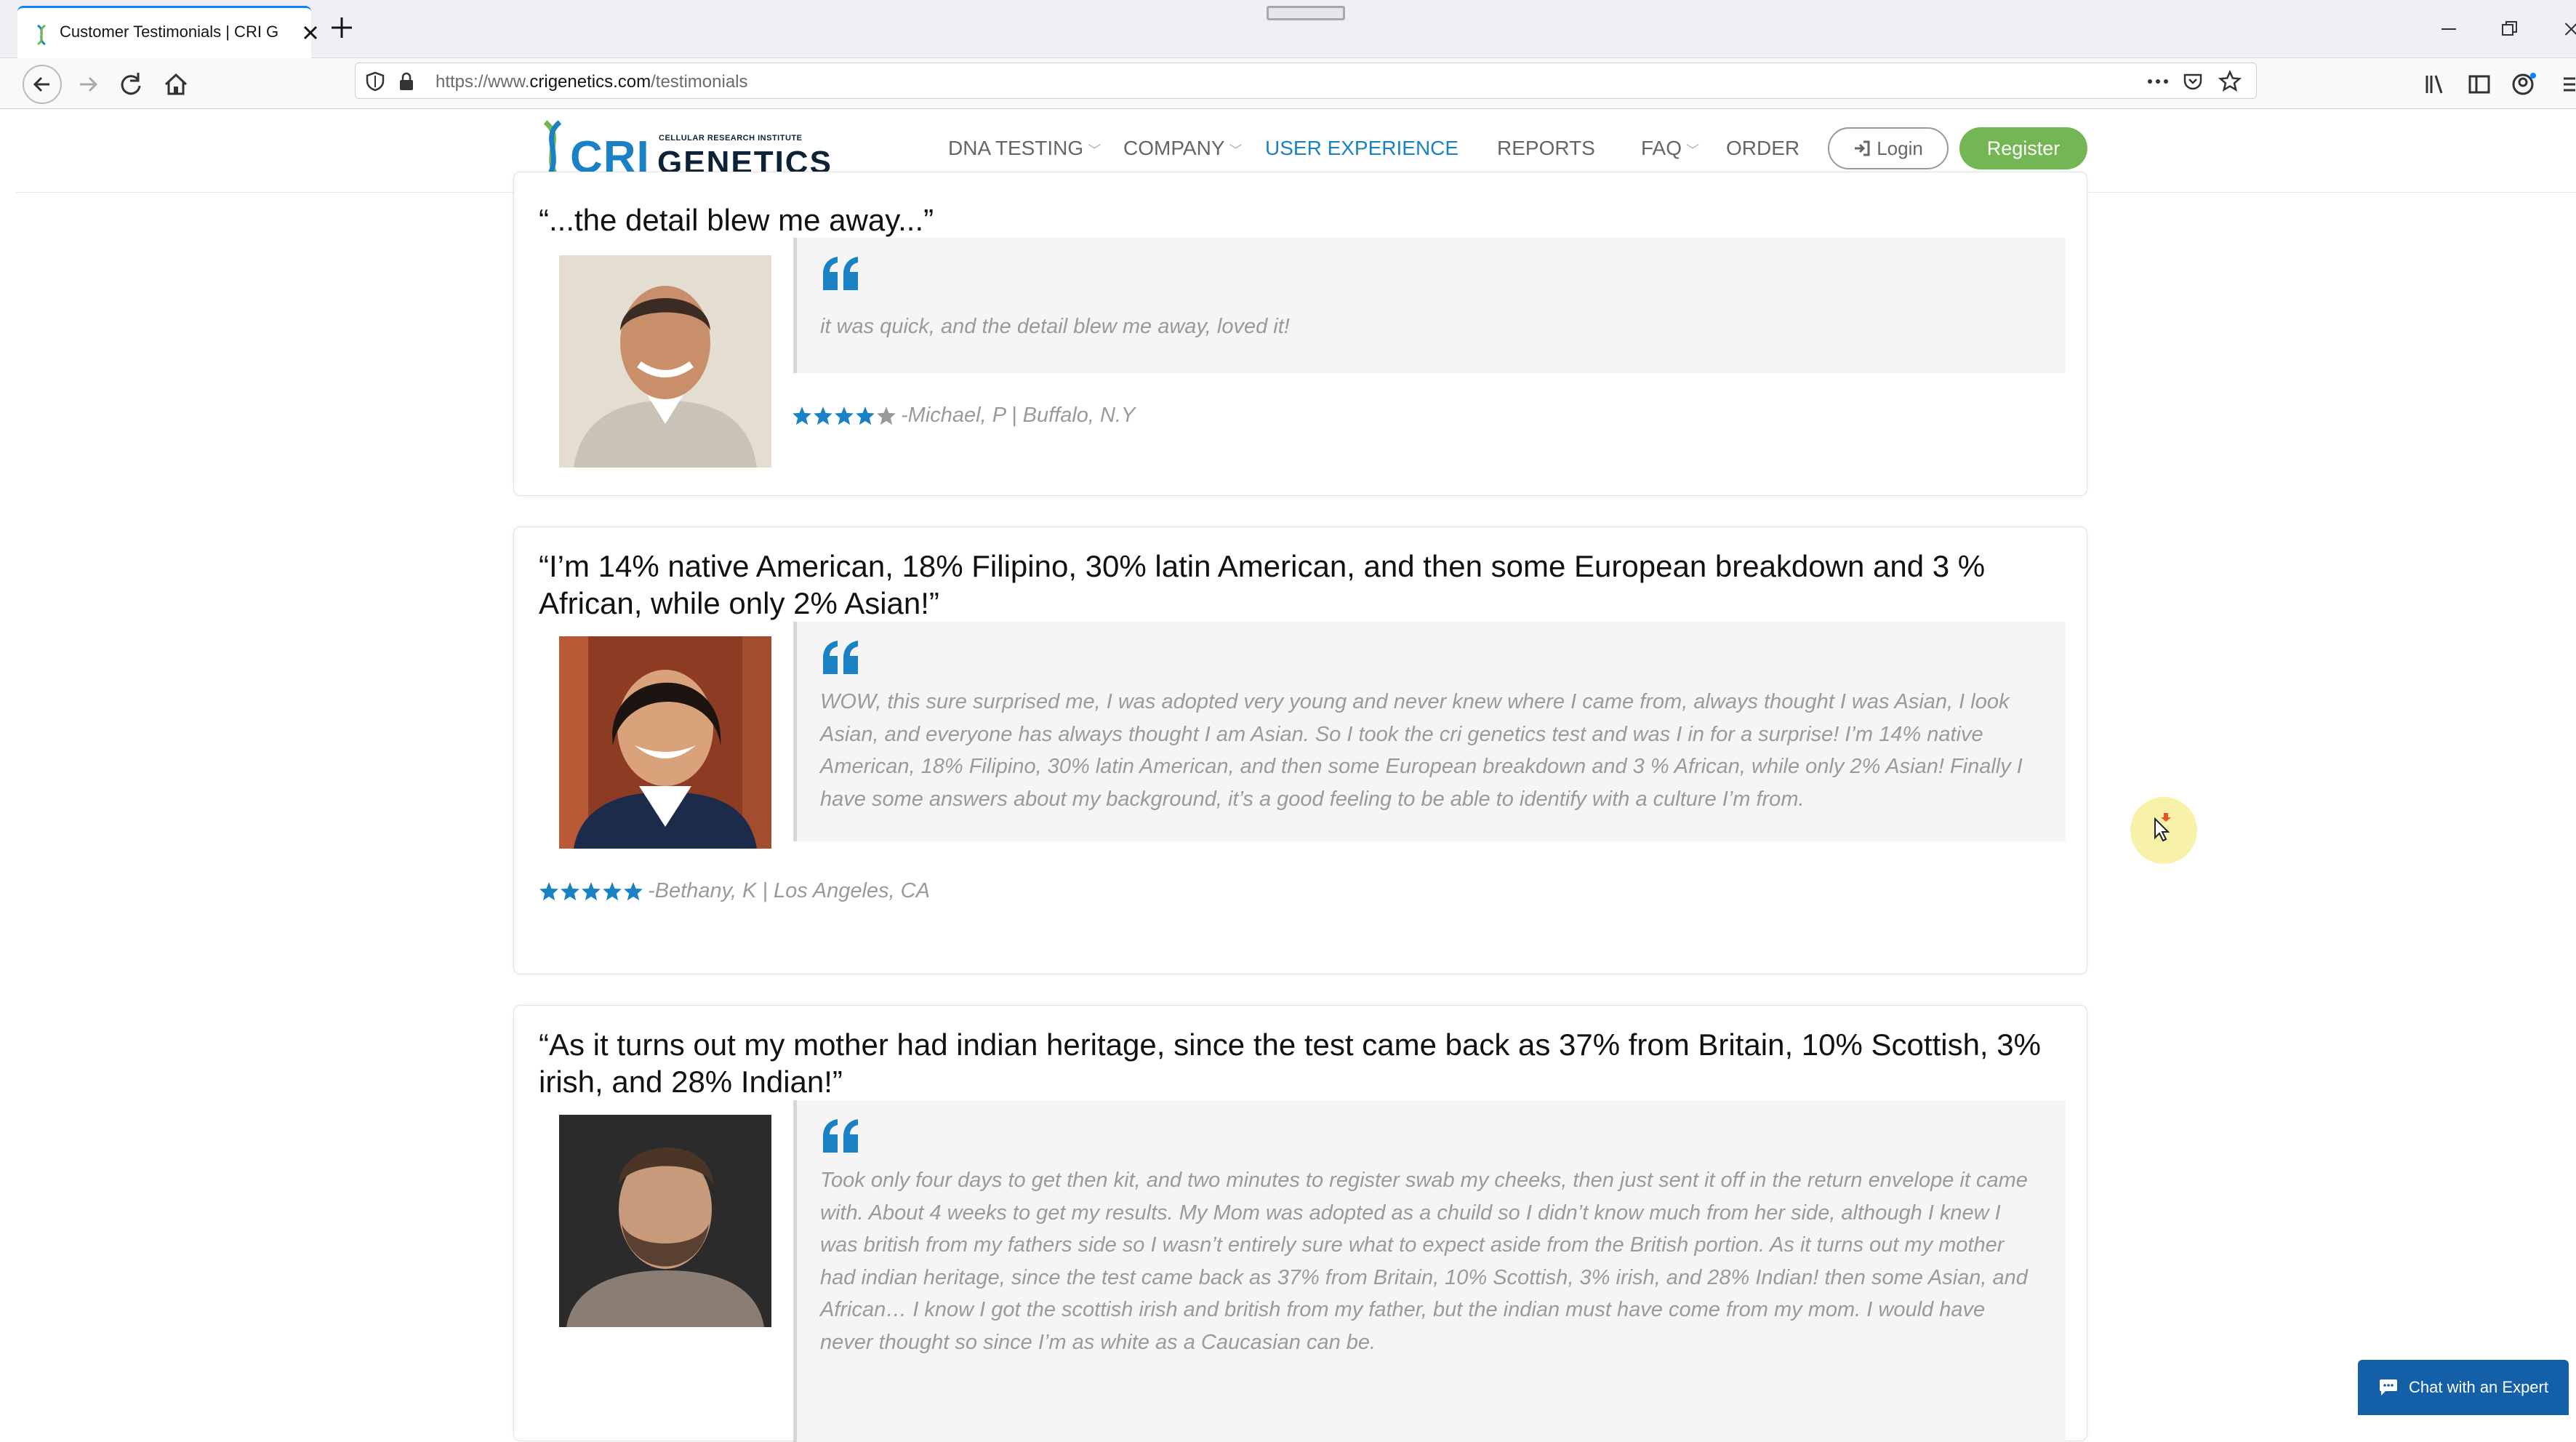  I want to click on chat-with-expert-button: Chat with an Expert, so click(2463, 1387).